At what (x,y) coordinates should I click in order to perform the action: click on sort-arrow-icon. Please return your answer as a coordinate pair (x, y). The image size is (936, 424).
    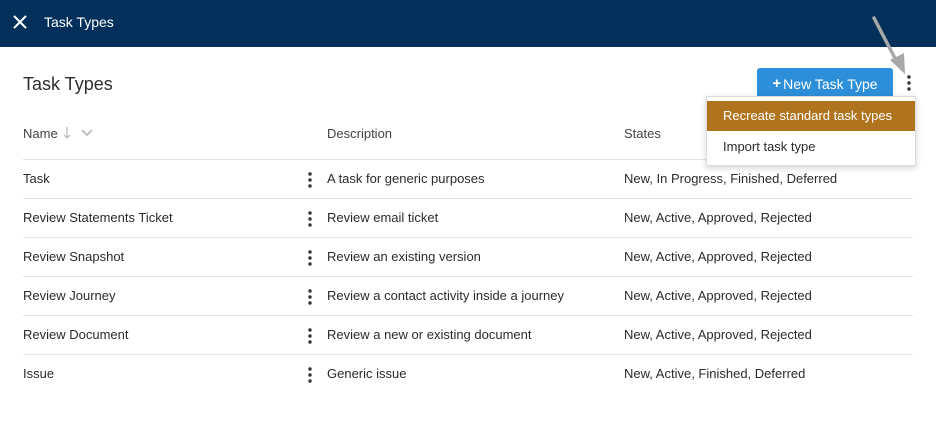
    Looking at the image, I should click on (78, 133).